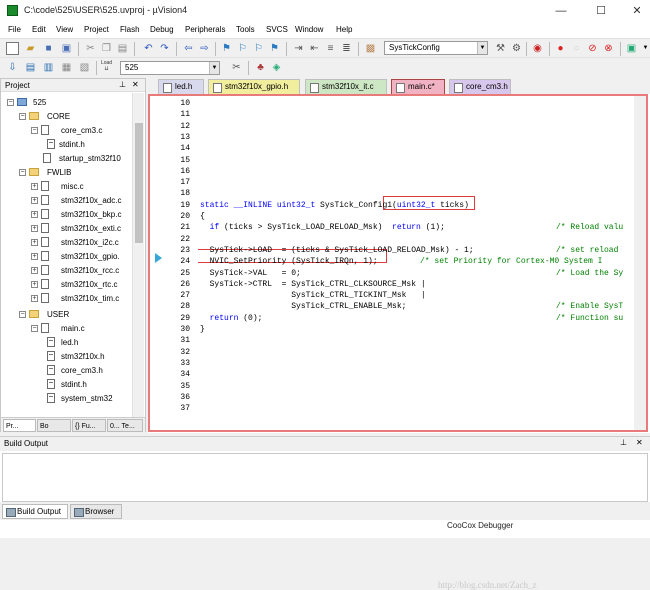 This screenshot has width=650, height=590. Describe the element at coordinates (480, 86) in the screenshot. I see `tab-core-cm3-h: core_cm3.h` at that location.